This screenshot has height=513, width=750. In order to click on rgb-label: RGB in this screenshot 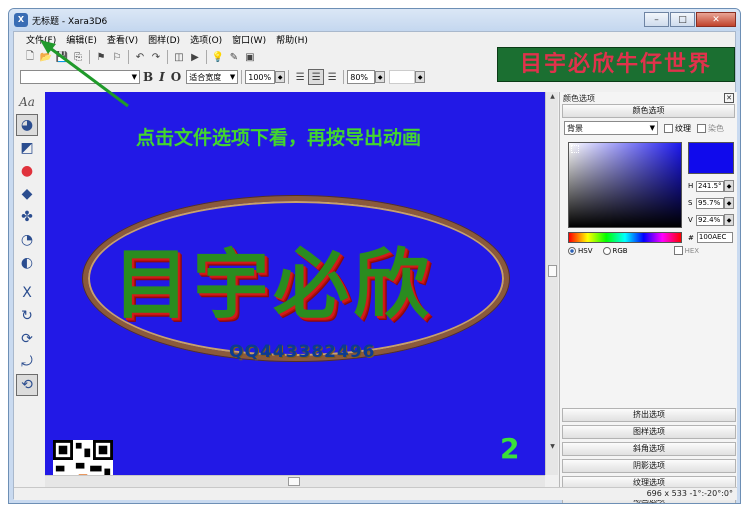, I will do `click(620, 250)`.